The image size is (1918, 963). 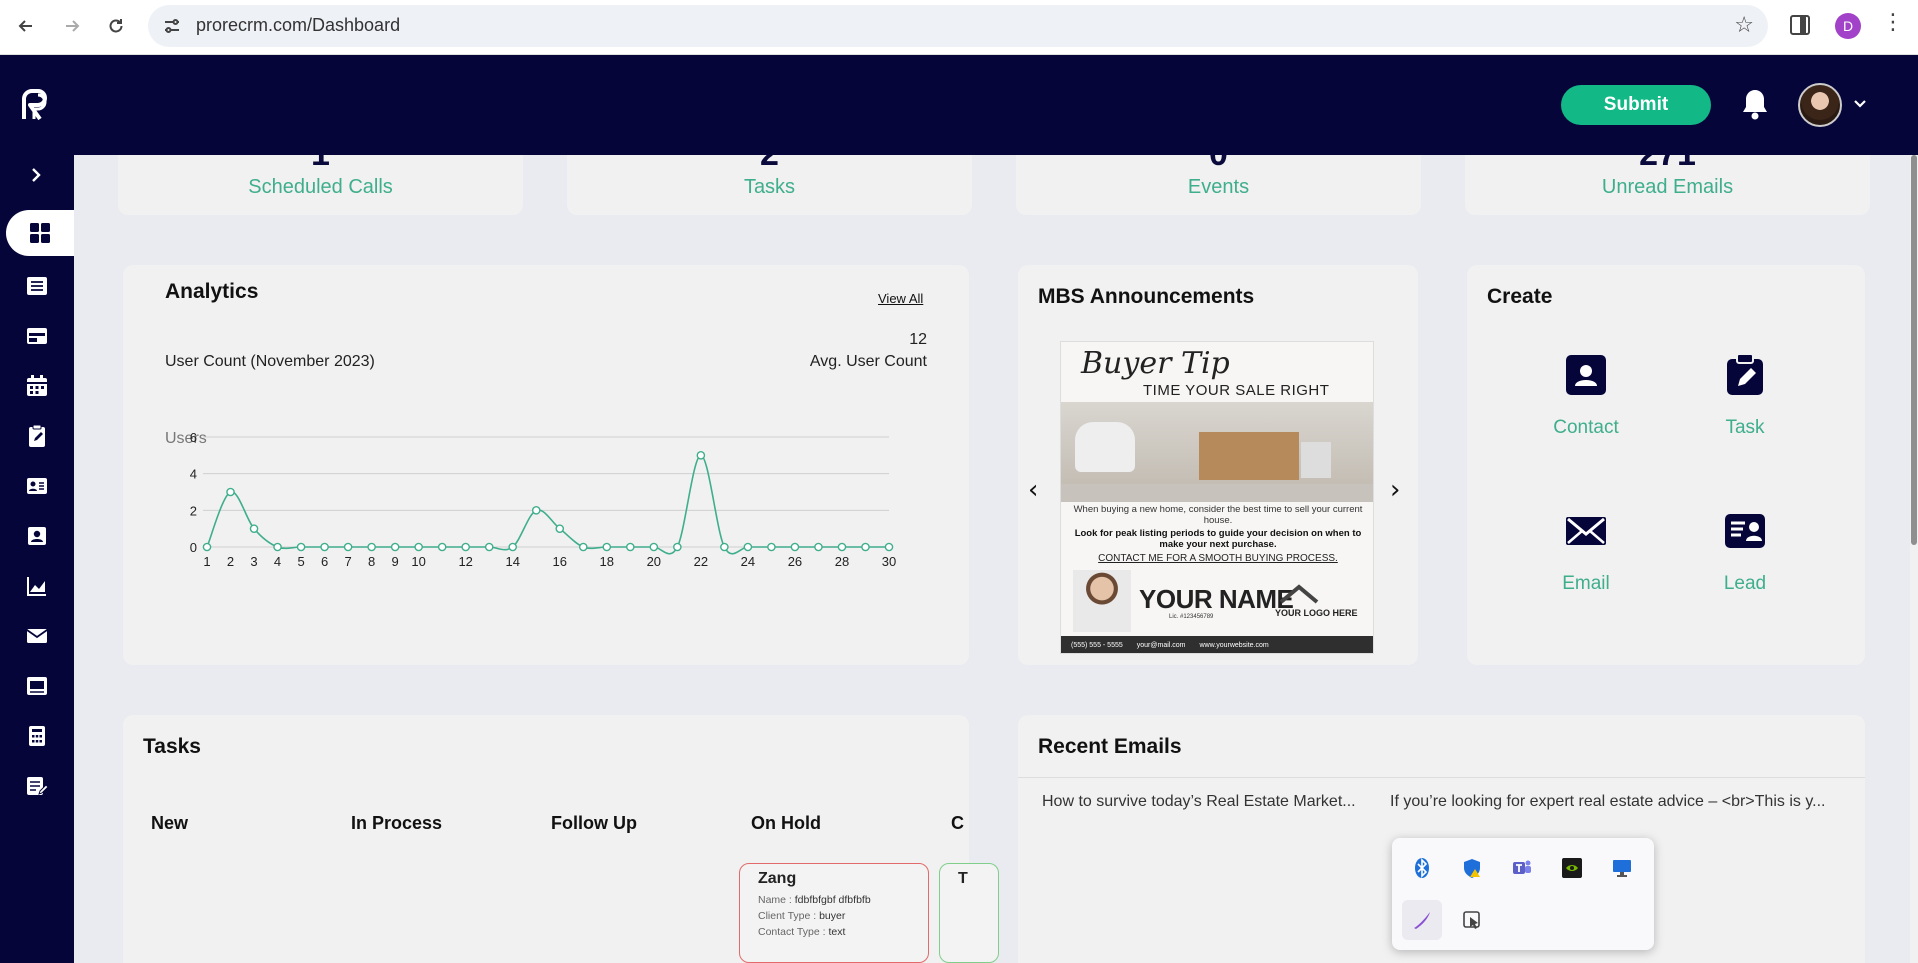 I want to click on house-logo-icon, so click(x=1299, y=594).